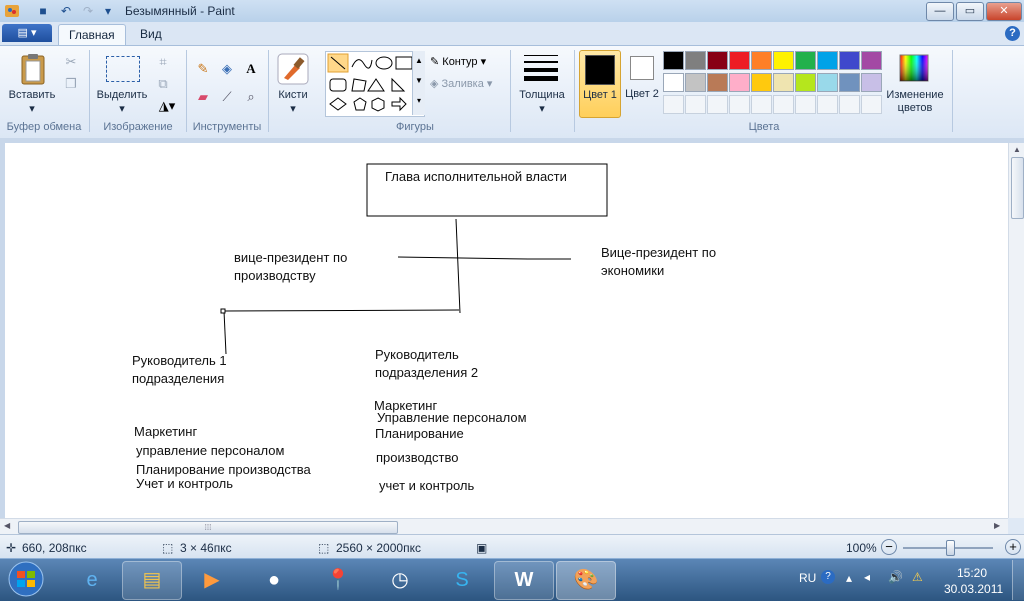  Describe the element at coordinates (950, 548) in the screenshot. I see `zoom-slider-thumb` at that location.